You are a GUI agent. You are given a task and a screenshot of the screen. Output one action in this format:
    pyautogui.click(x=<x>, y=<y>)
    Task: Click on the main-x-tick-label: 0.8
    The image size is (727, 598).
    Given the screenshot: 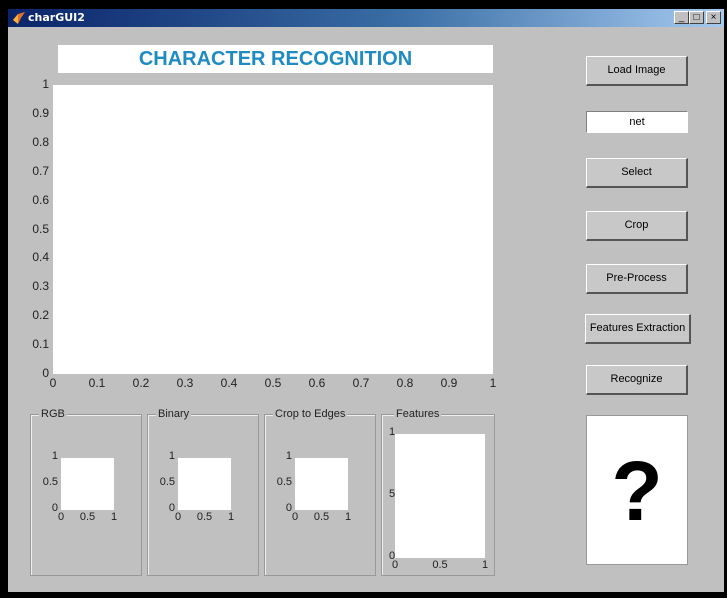 What is the action you would take?
    pyautogui.click(x=405, y=383)
    